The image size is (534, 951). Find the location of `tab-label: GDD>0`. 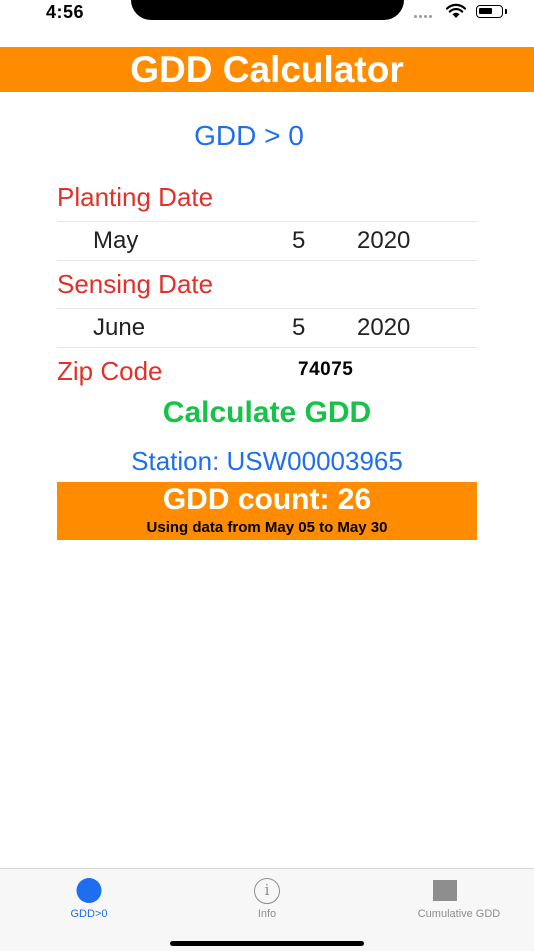

tab-label: GDD>0 is located at coordinates (89, 914).